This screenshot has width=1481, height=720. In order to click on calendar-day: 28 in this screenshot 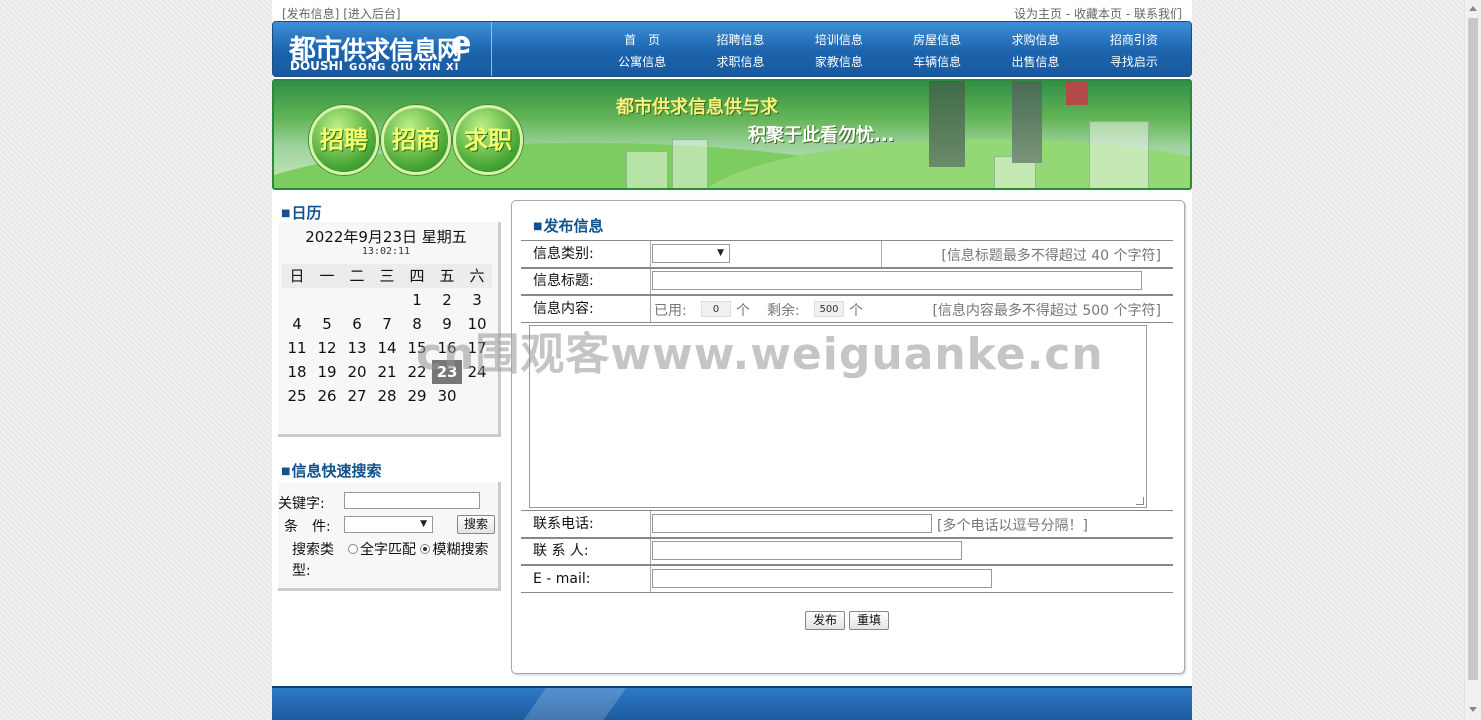, I will do `click(387, 396)`.